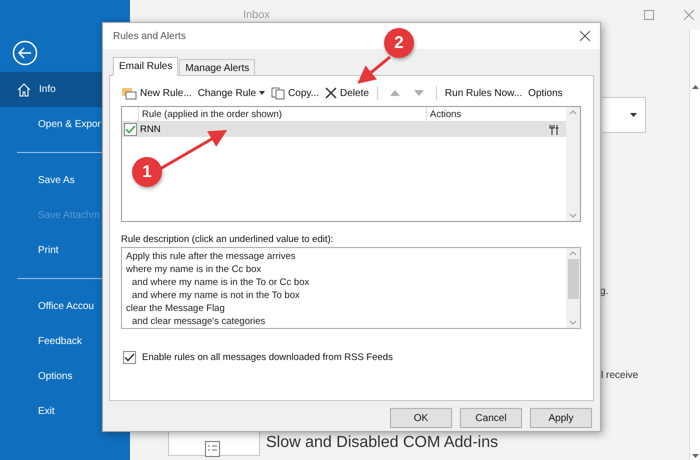 Image resolution: width=700 pixels, height=460 pixels. What do you see at coordinates (267, 357) in the screenshot?
I see `checkbox-label: Enable rules on all messages downloaded from RSS Feeds` at bounding box center [267, 357].